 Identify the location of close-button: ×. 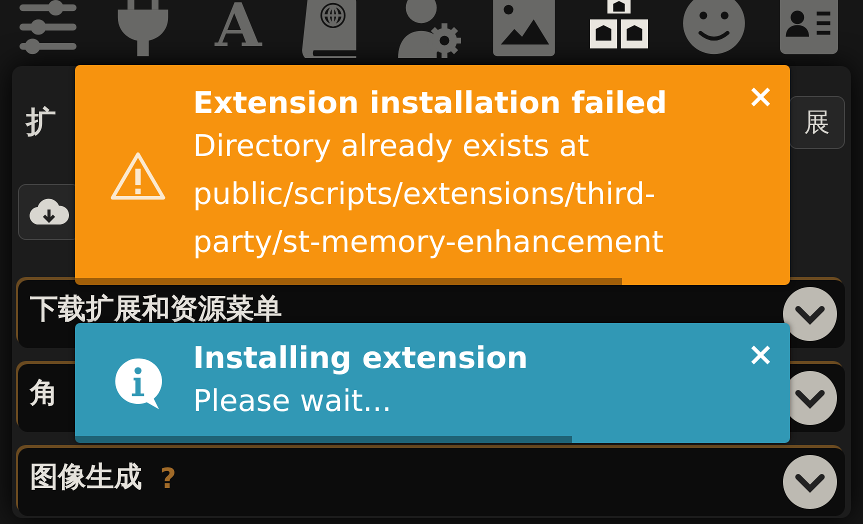
(760, 96).